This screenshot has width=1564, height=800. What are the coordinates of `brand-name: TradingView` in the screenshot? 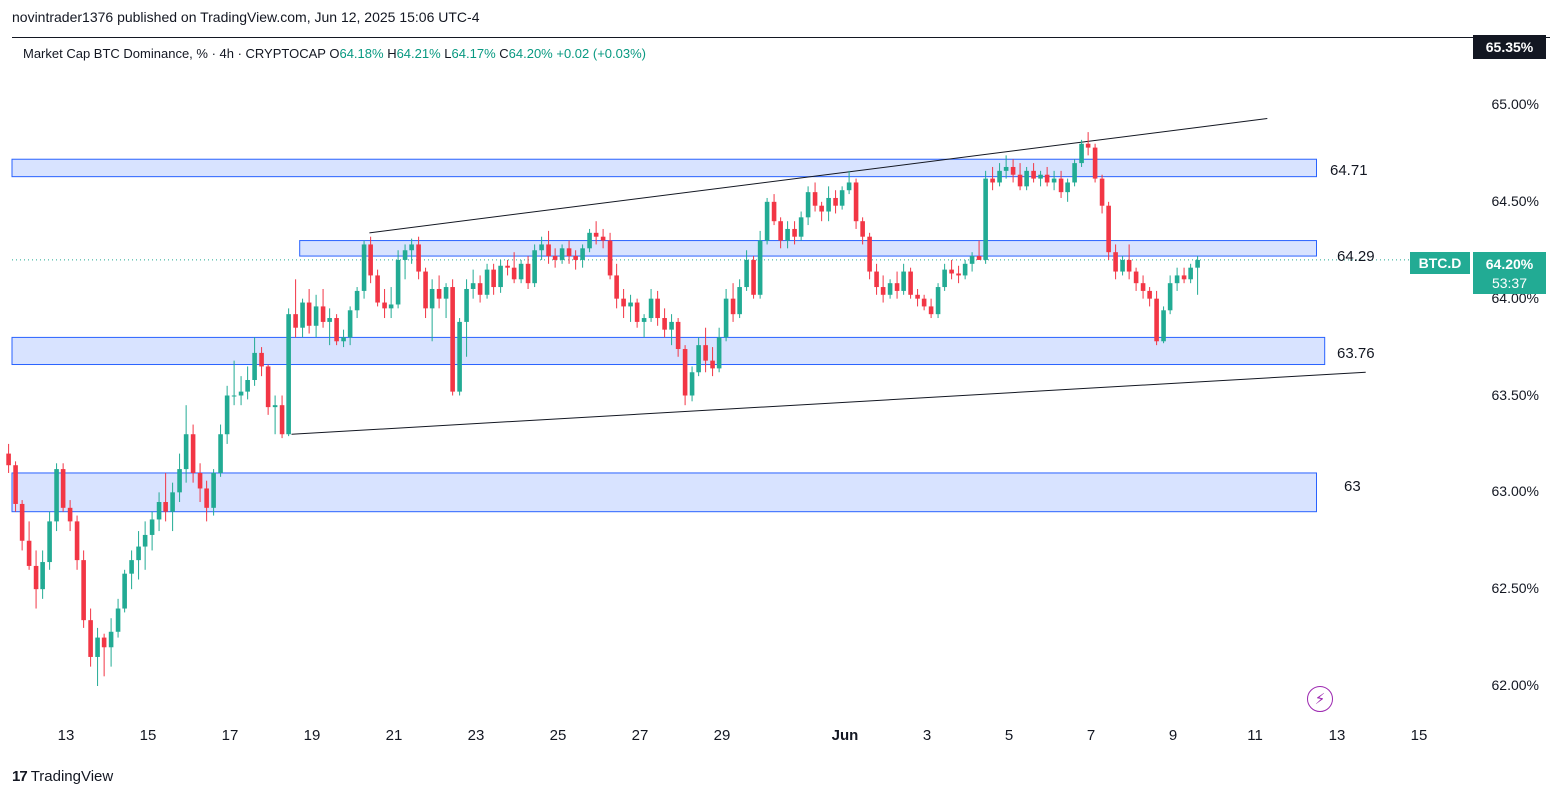 It's located at (72, 776).